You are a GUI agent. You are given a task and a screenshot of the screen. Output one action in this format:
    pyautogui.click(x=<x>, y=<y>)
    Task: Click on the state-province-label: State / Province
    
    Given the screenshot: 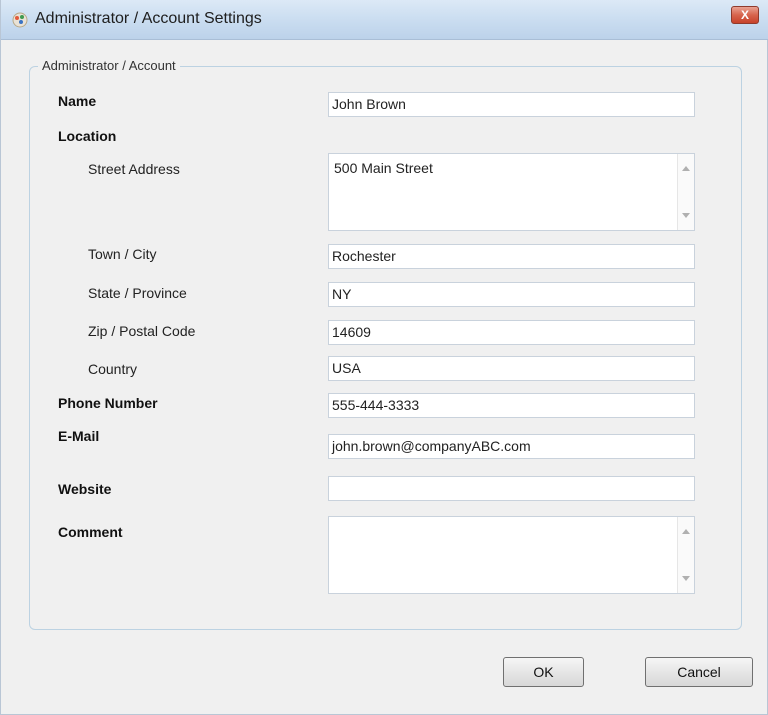 What is the action you would take?
    pyautogui.click(x=137, y=293)
    